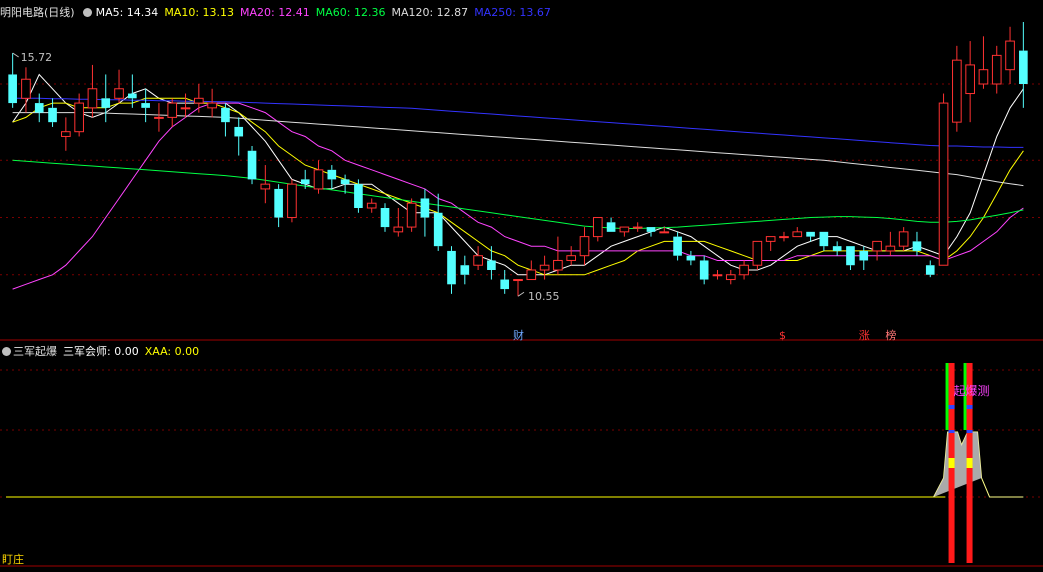 This screenshot has width=1043, height=572. I want to click on settings-toggle-icon, so click(87, 12).